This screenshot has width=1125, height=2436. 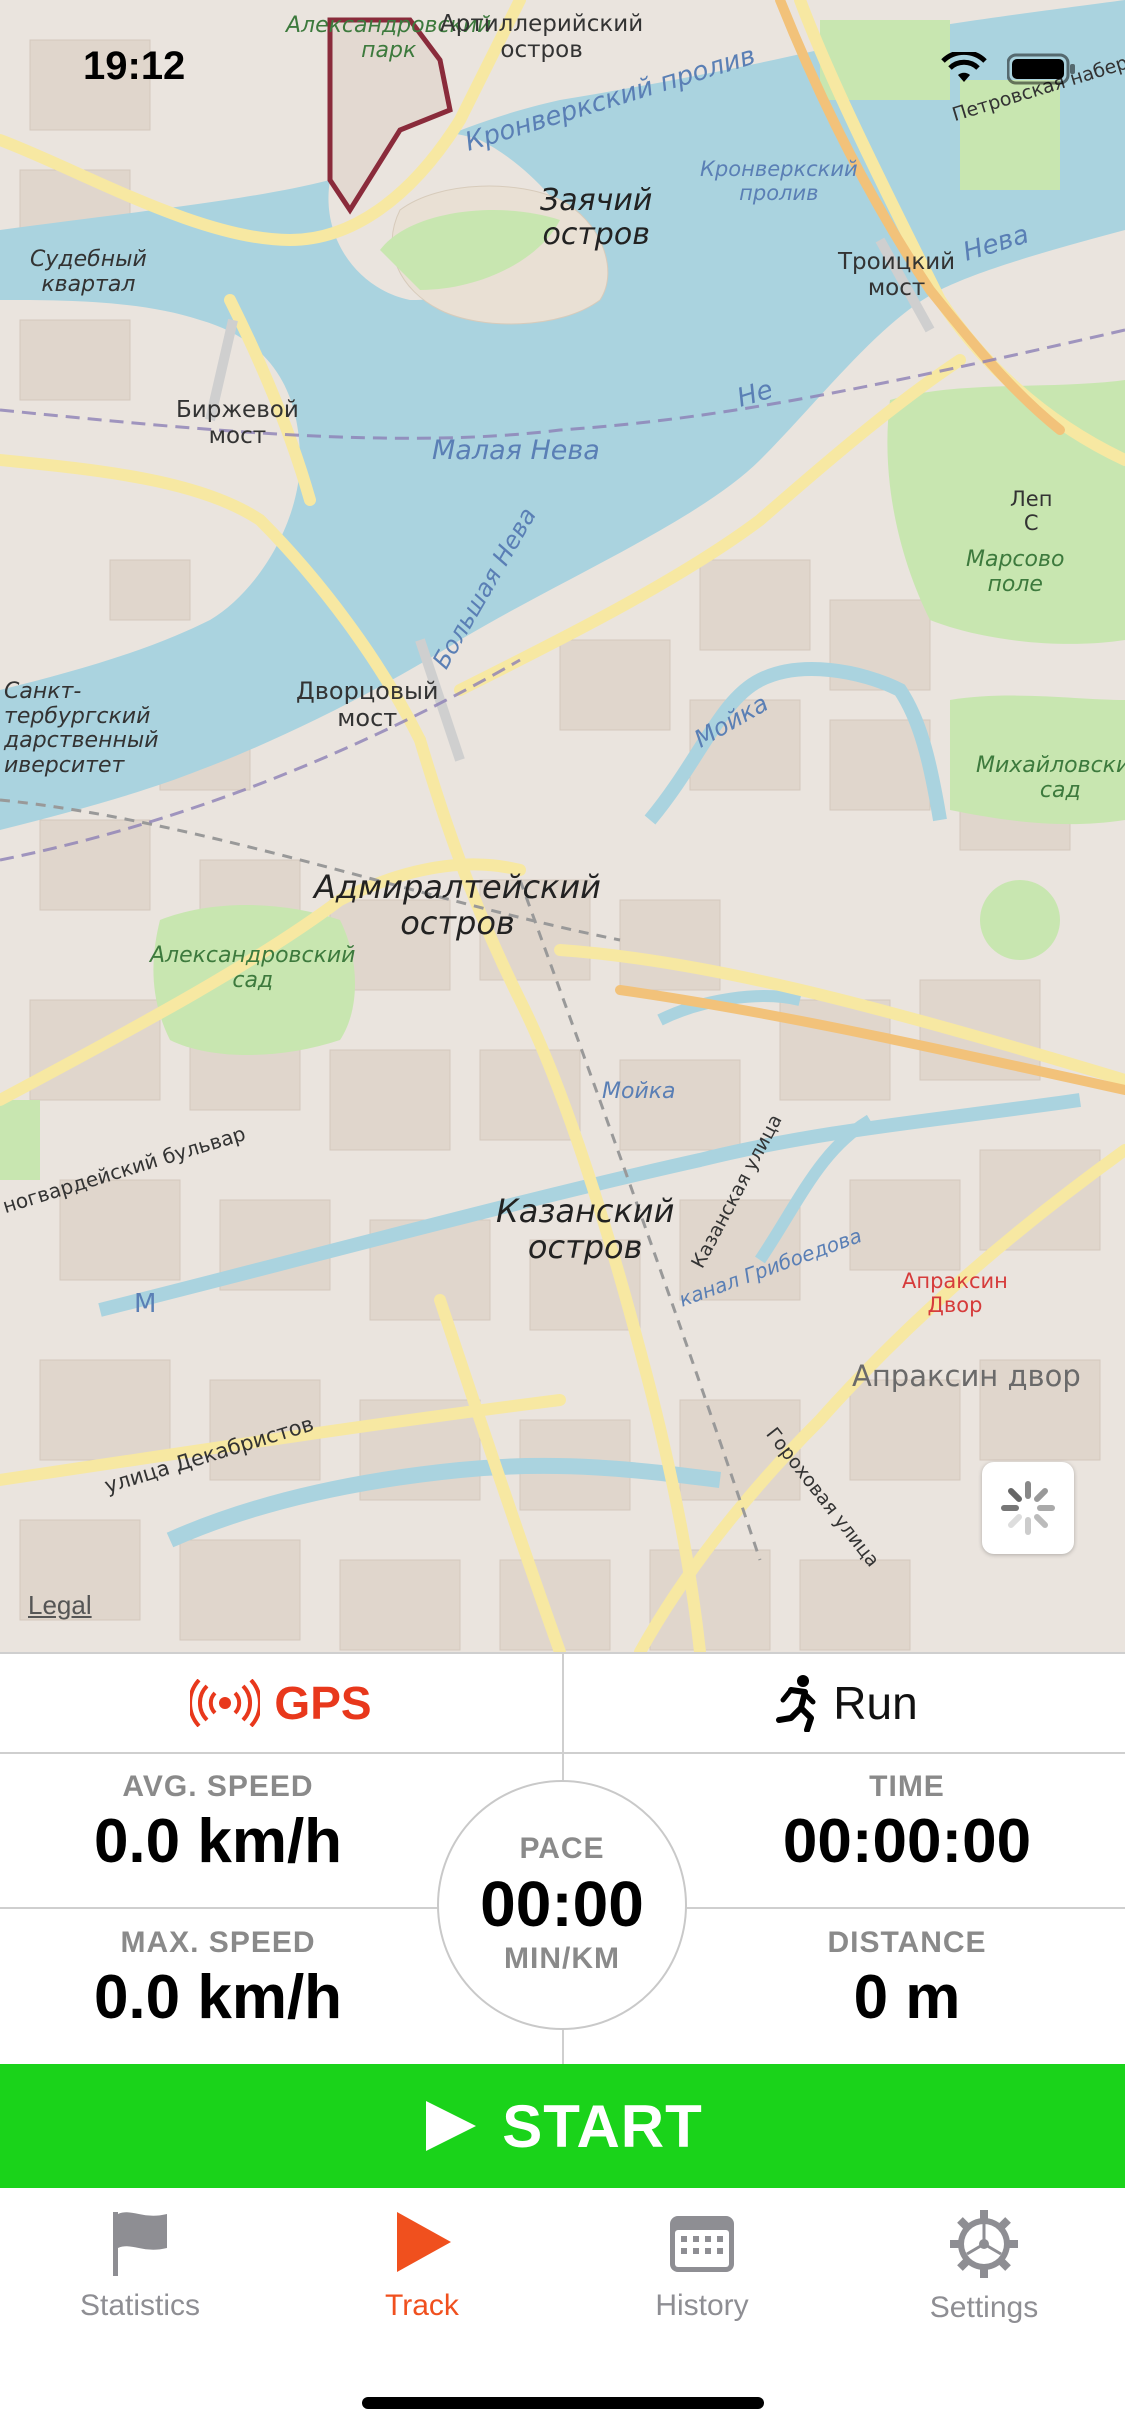 I want to click on map-label: Михайловскийсад, so click(x=1050, y=778).